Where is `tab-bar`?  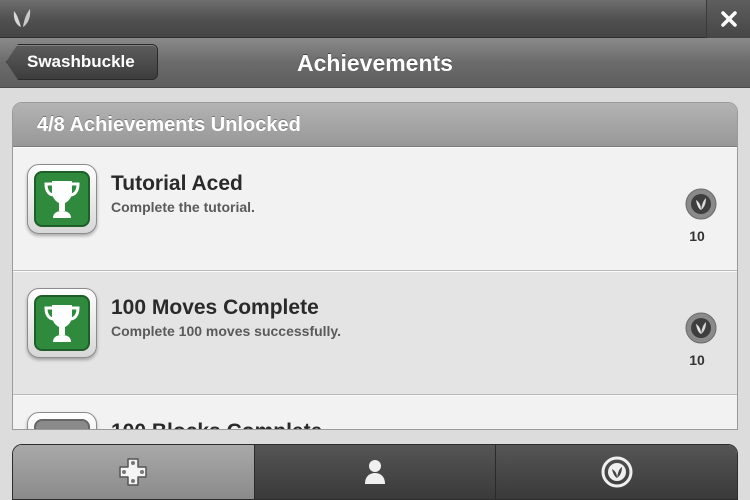 tab-bar is located at coordinates (375, 472).